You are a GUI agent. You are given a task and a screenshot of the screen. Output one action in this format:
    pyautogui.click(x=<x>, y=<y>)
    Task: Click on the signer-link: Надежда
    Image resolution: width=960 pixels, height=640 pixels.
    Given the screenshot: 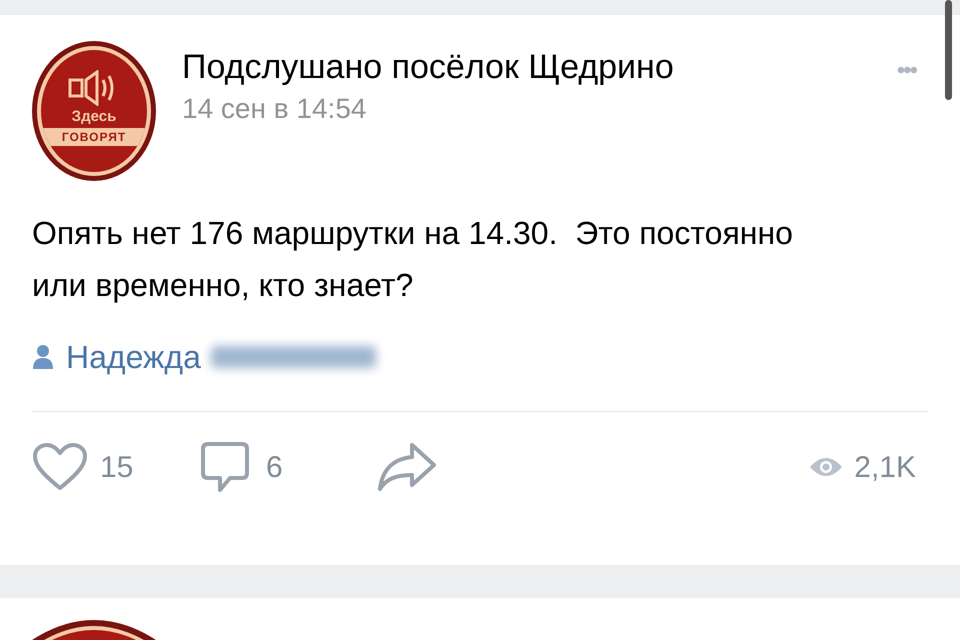 What is the action you would take?
    pyautogui.click(x=133, y=357)
    